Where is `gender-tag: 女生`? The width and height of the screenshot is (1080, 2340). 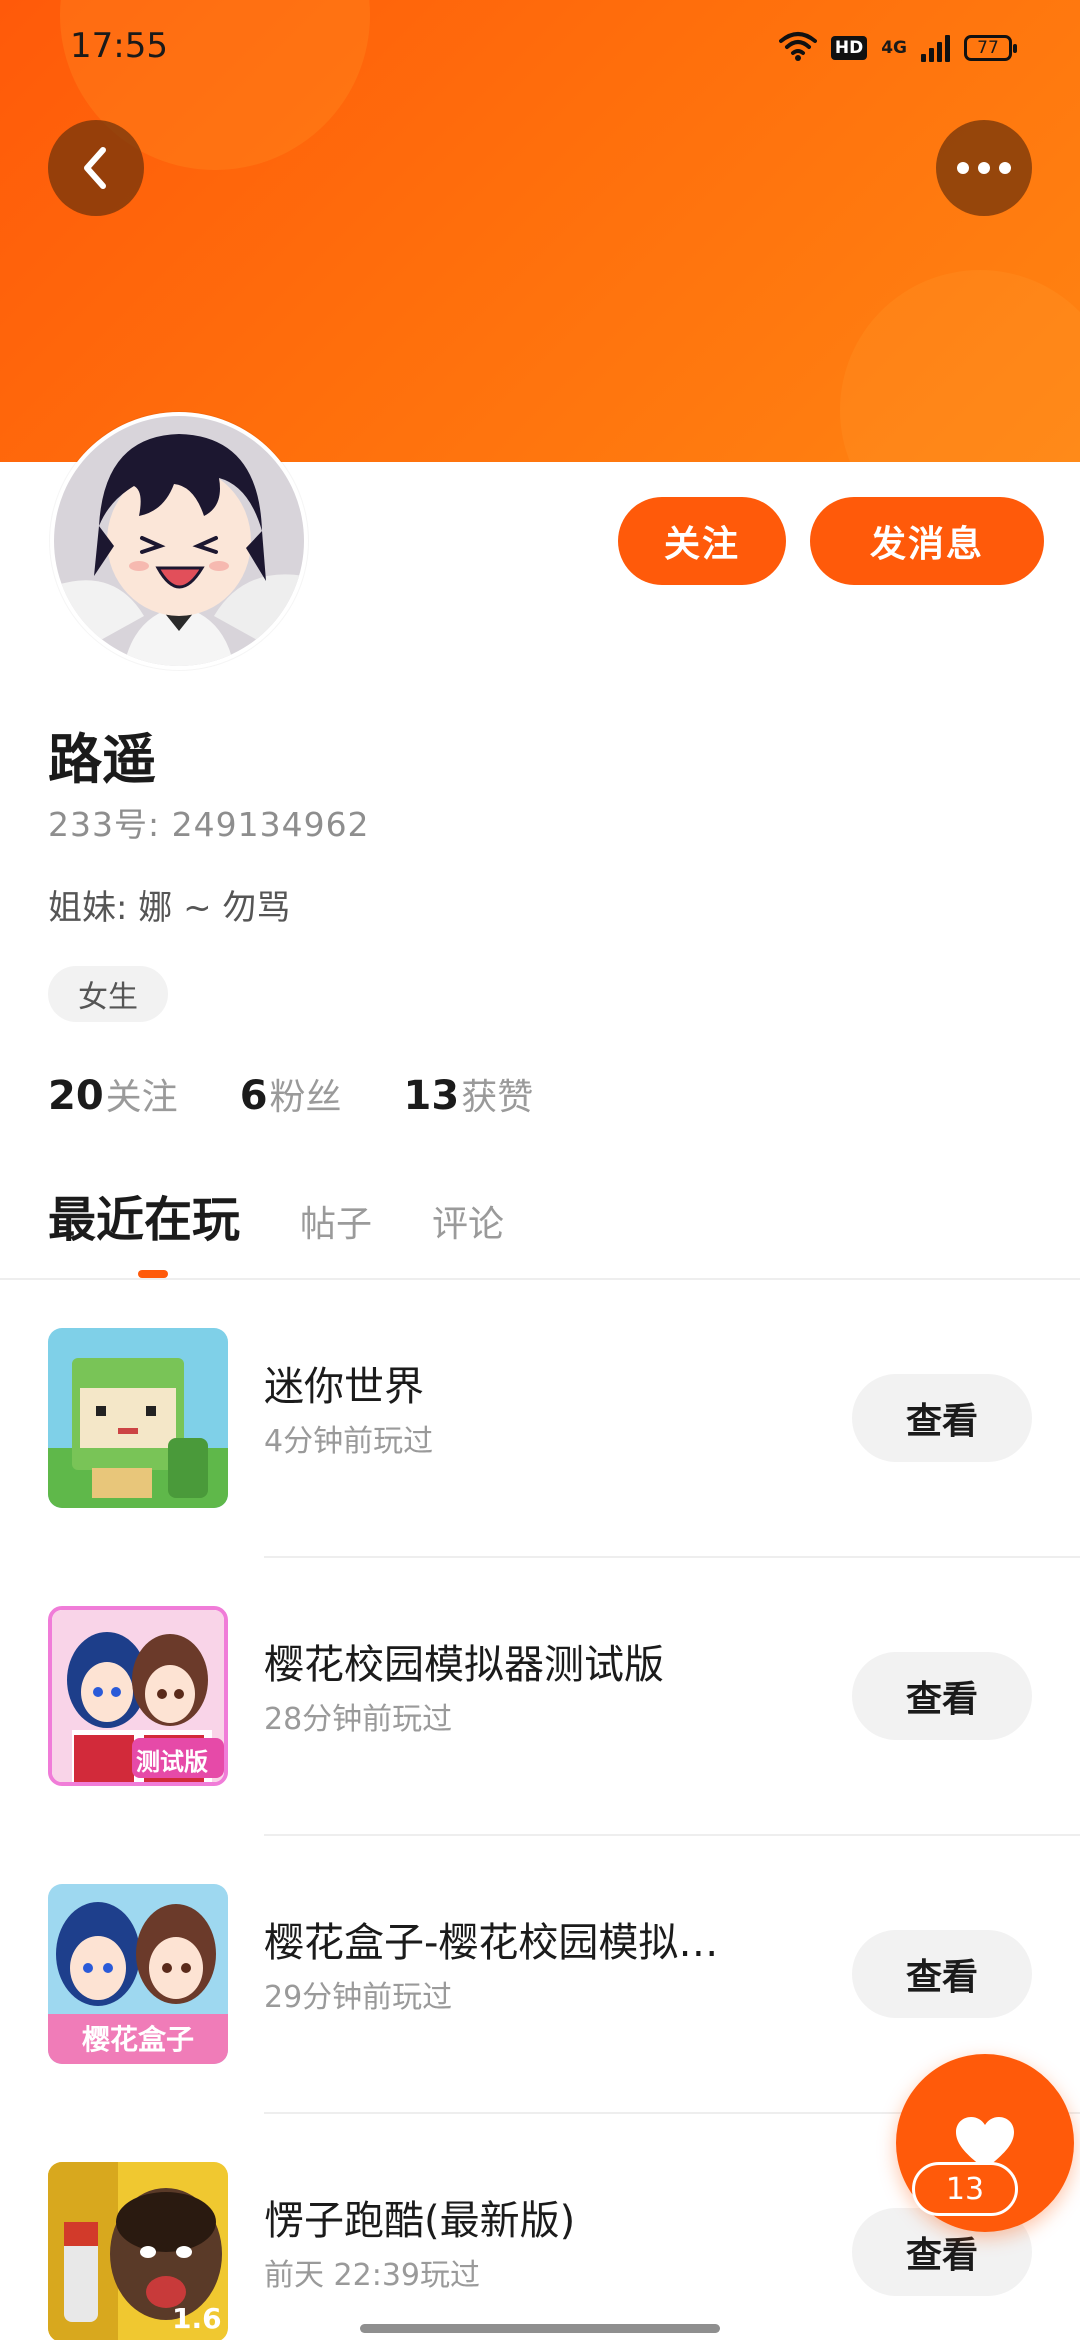
gender-tag: 女生 is located at coordinates (108, 994).